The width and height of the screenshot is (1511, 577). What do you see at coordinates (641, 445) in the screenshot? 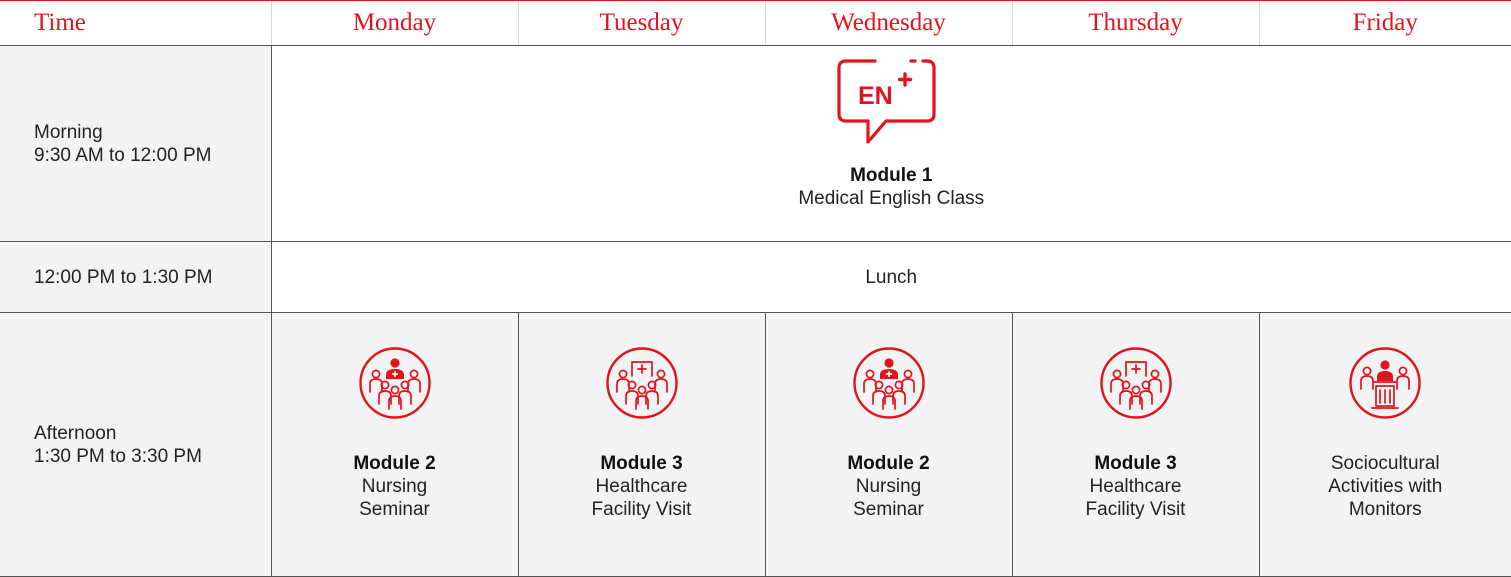
I see `tuesday-afternoon-cell: Module 3 Healthcare Facility Visit` at bounding box center [641, 445].